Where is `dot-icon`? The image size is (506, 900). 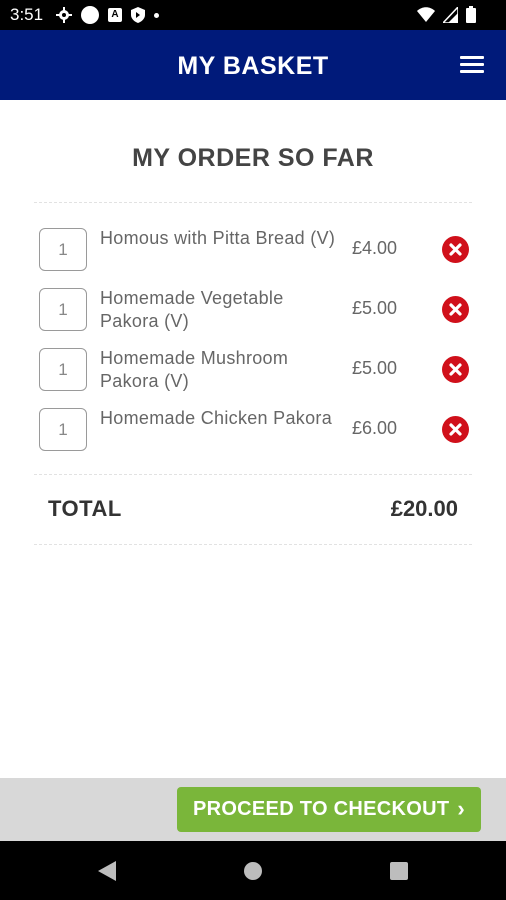 dot-icon is located at coordinates (156, 15).